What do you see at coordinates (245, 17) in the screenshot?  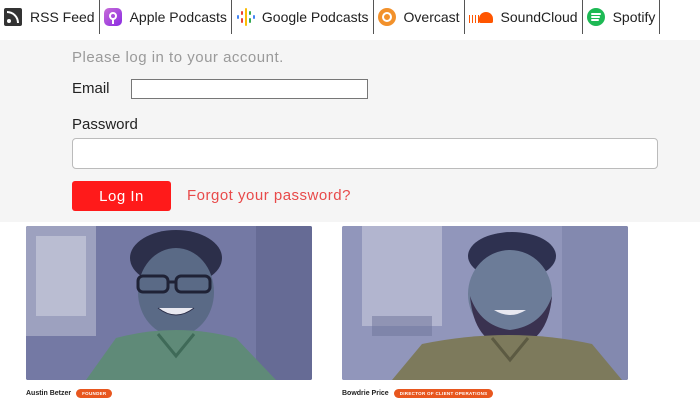 I see `google-podcasts-icon` at bounding box center [245, 17].